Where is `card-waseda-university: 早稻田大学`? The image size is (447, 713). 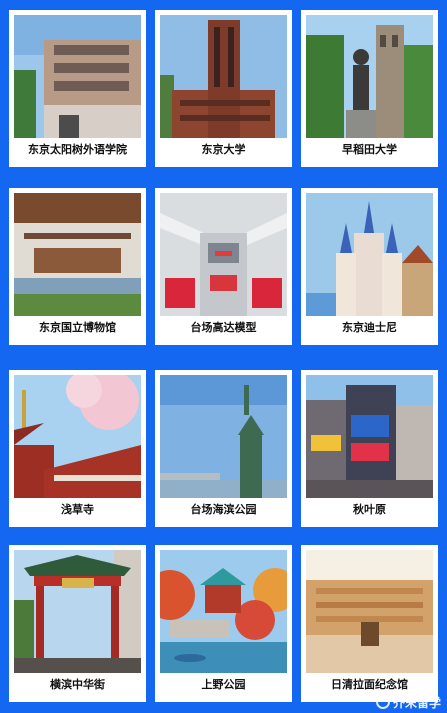
card-waseda-university: 早稻田大学 is located at coordinates (369, 88).